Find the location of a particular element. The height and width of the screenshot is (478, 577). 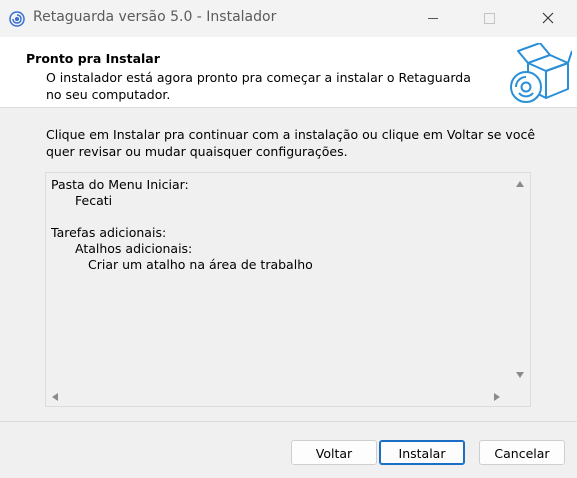

minimize-button is located at coordinates (432, 18).